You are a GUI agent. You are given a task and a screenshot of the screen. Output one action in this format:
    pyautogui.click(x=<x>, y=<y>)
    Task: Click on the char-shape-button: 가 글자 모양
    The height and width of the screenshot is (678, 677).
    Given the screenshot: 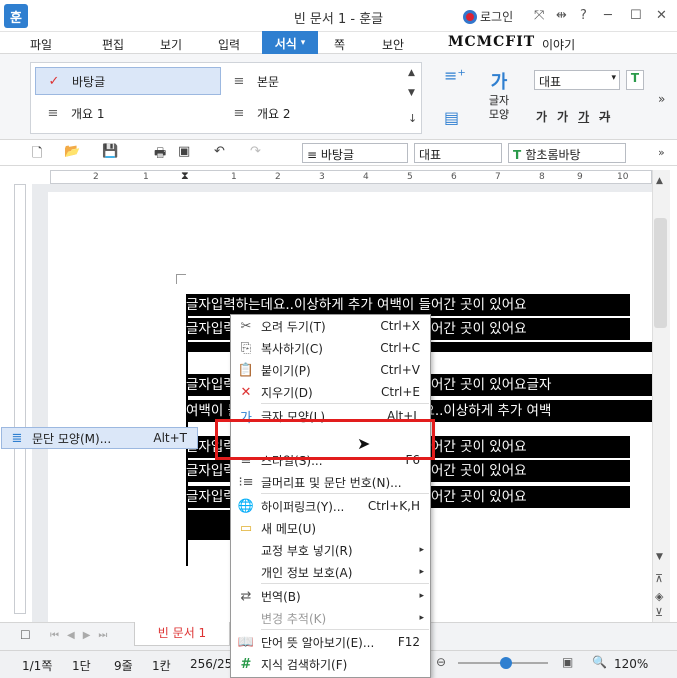 What is the action you would take?
    pyautogui.click(x=499, y=95)
    